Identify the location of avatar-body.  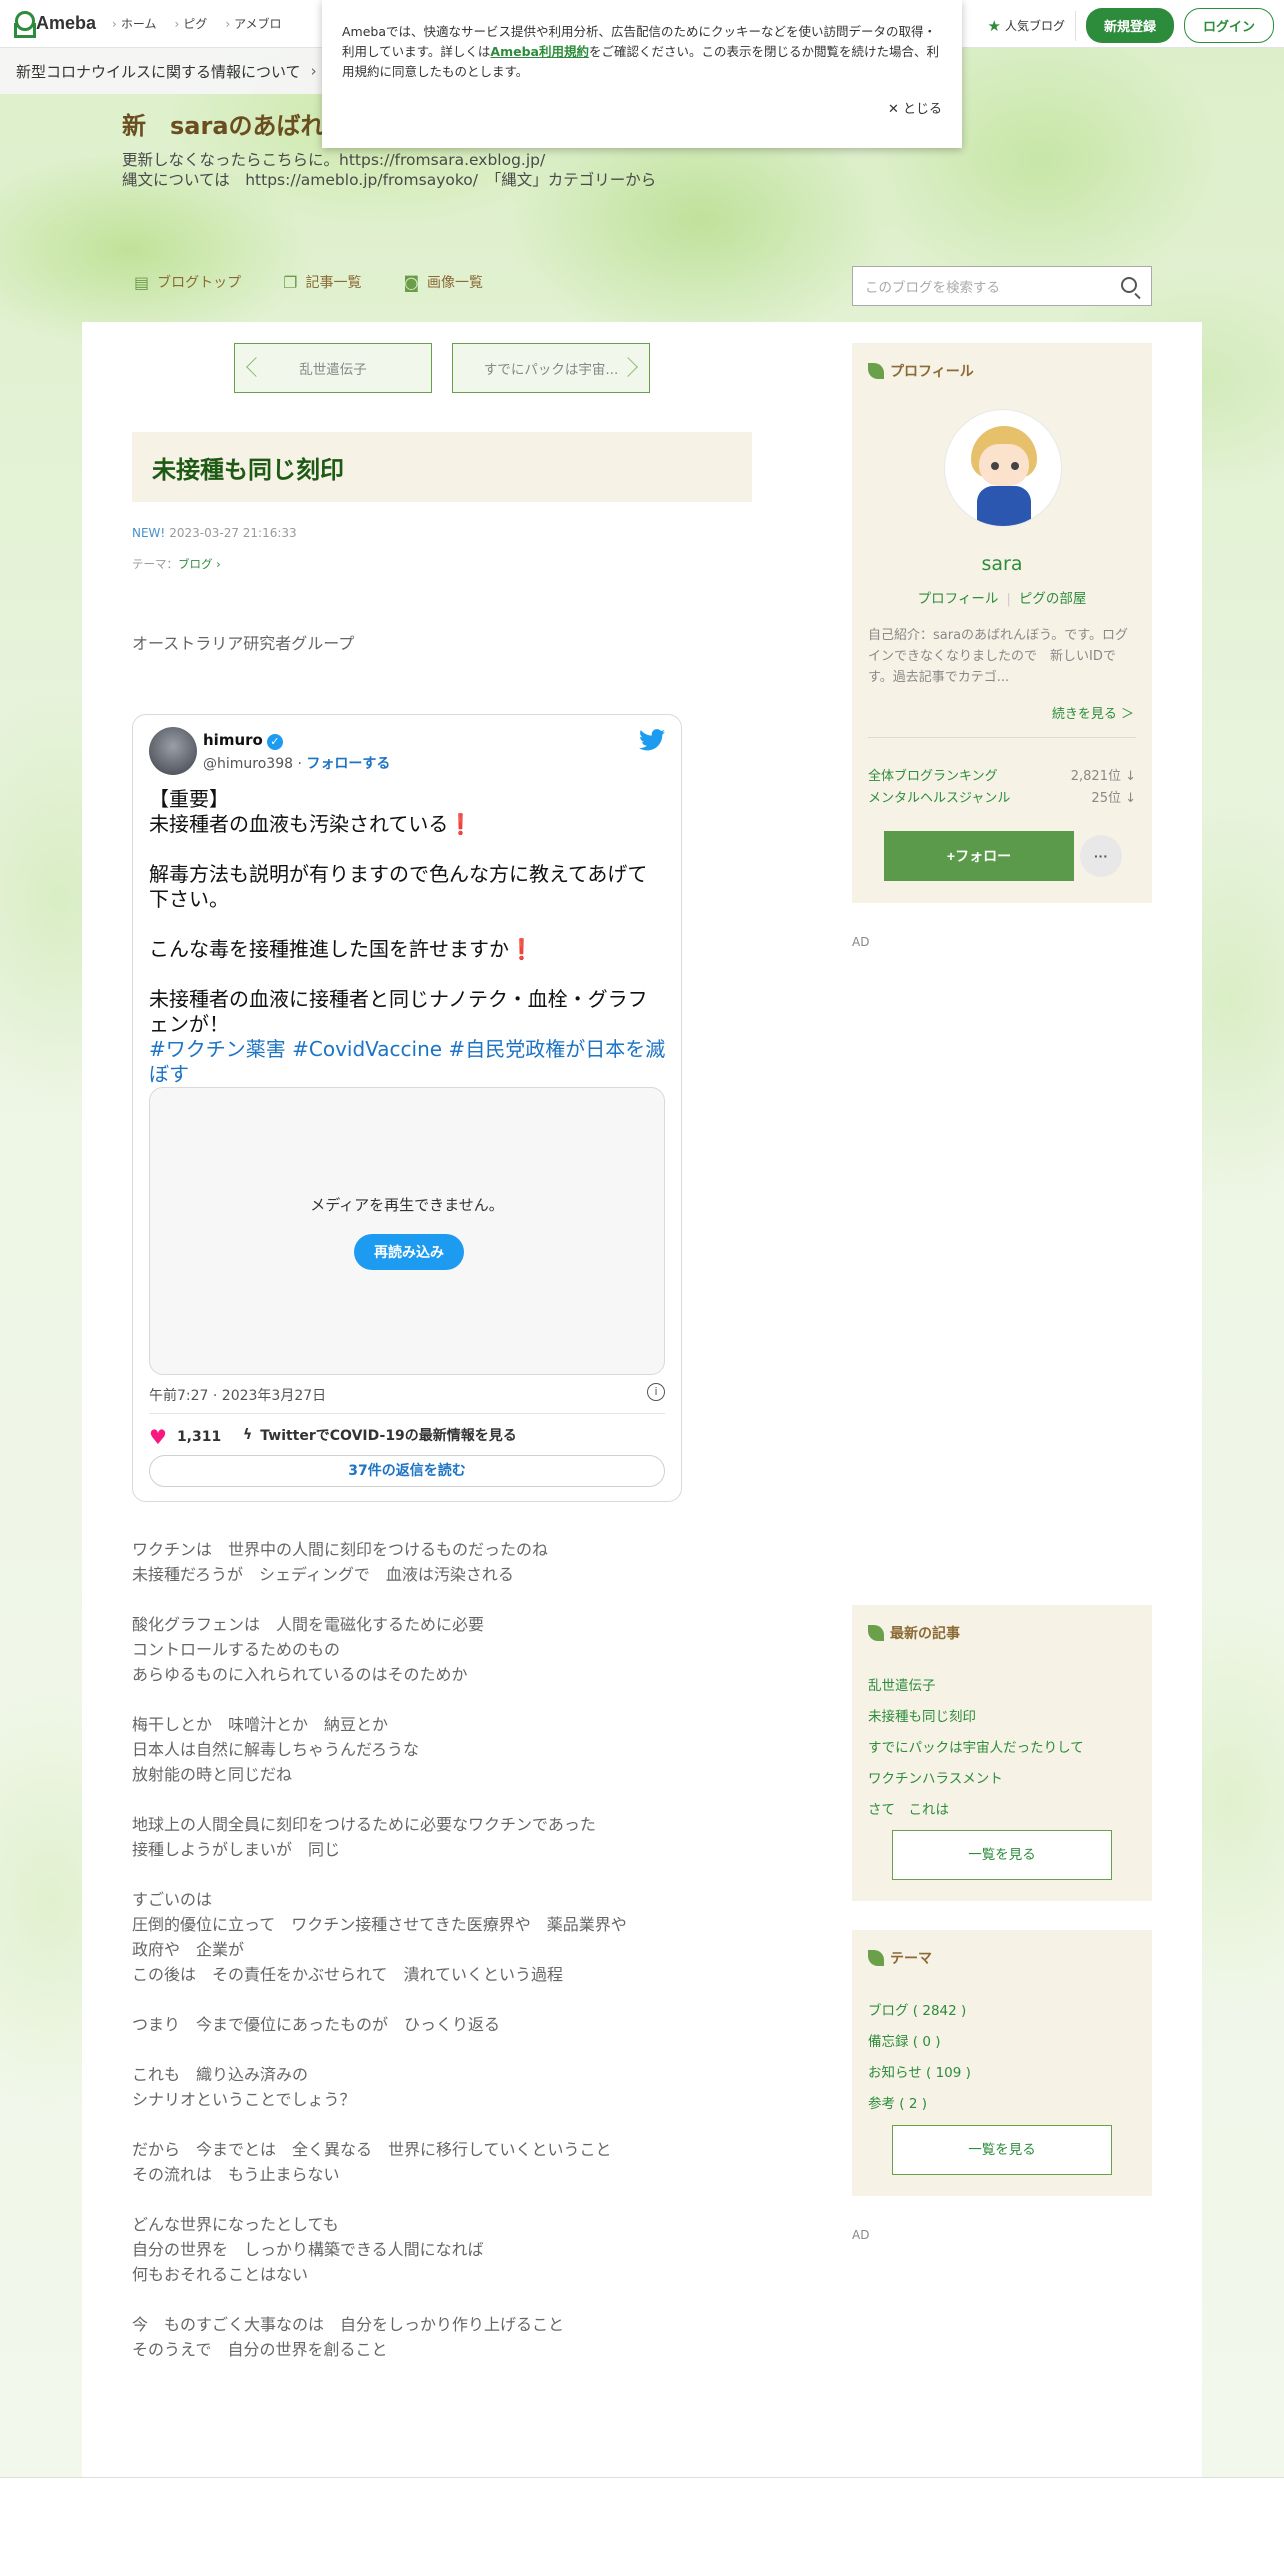
(1004, 506).